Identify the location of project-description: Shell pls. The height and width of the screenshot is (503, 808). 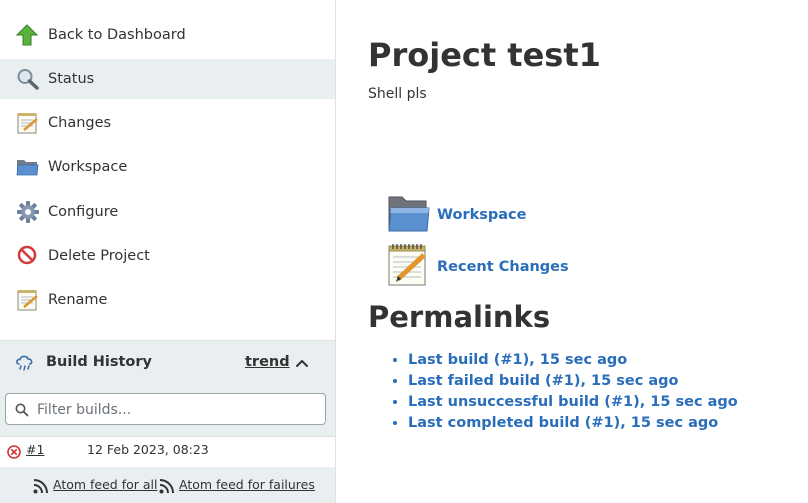
(397, 94).